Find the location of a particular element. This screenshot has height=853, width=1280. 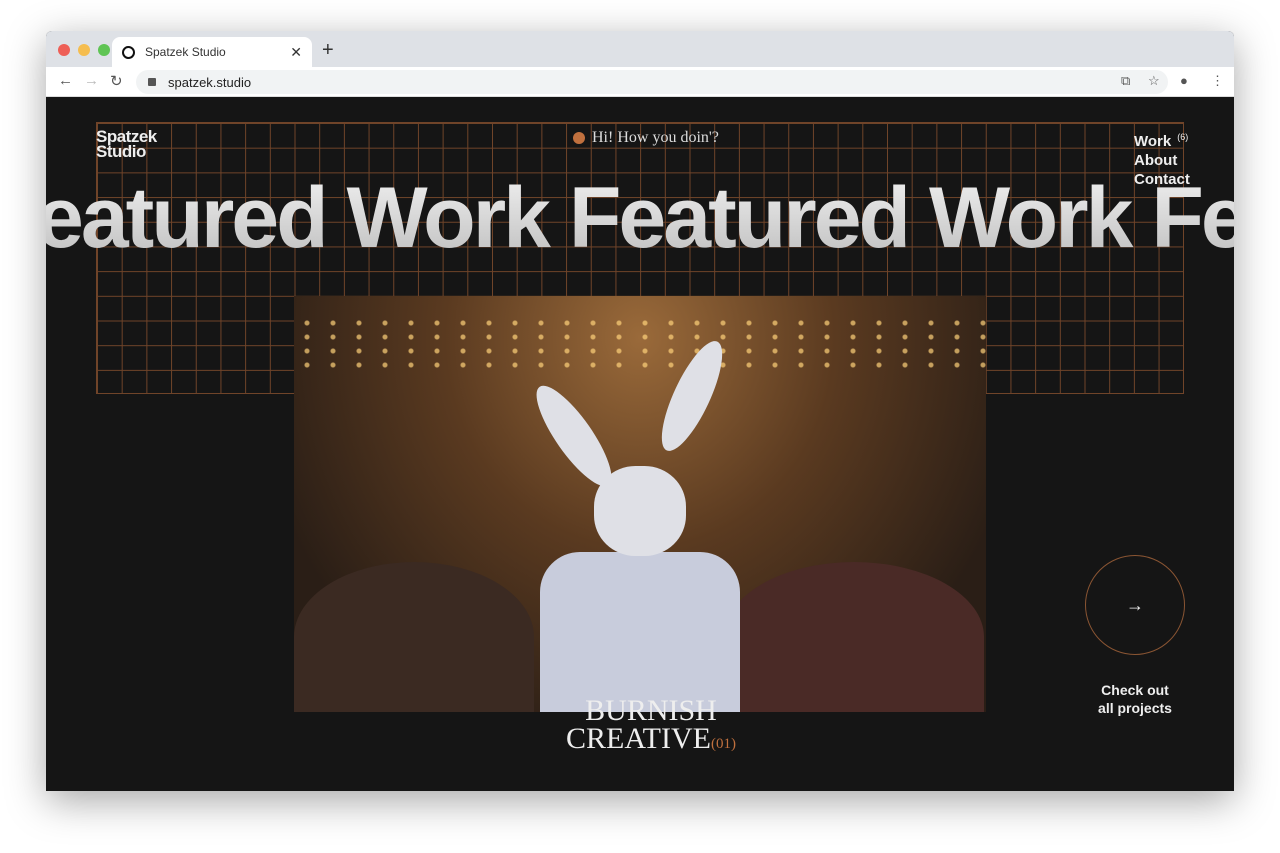

project-title-line1: BURNISH is located at coordinates (651, 710).